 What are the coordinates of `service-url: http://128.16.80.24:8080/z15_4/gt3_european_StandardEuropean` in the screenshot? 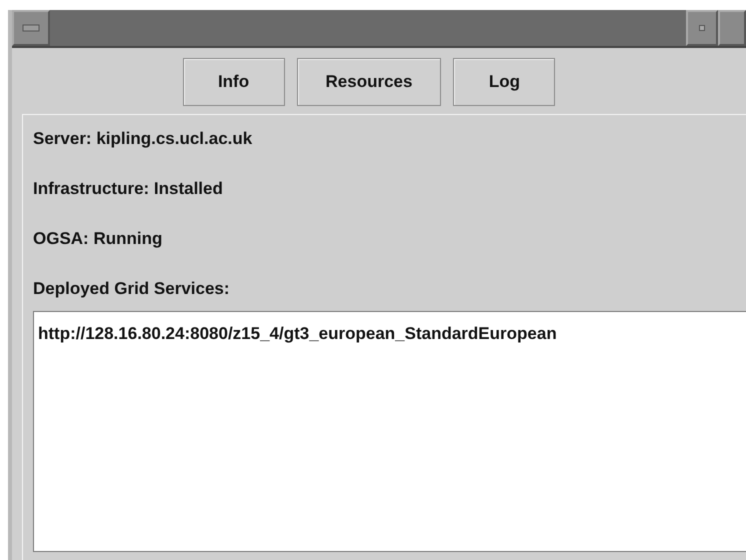 It's located at (390, 334).